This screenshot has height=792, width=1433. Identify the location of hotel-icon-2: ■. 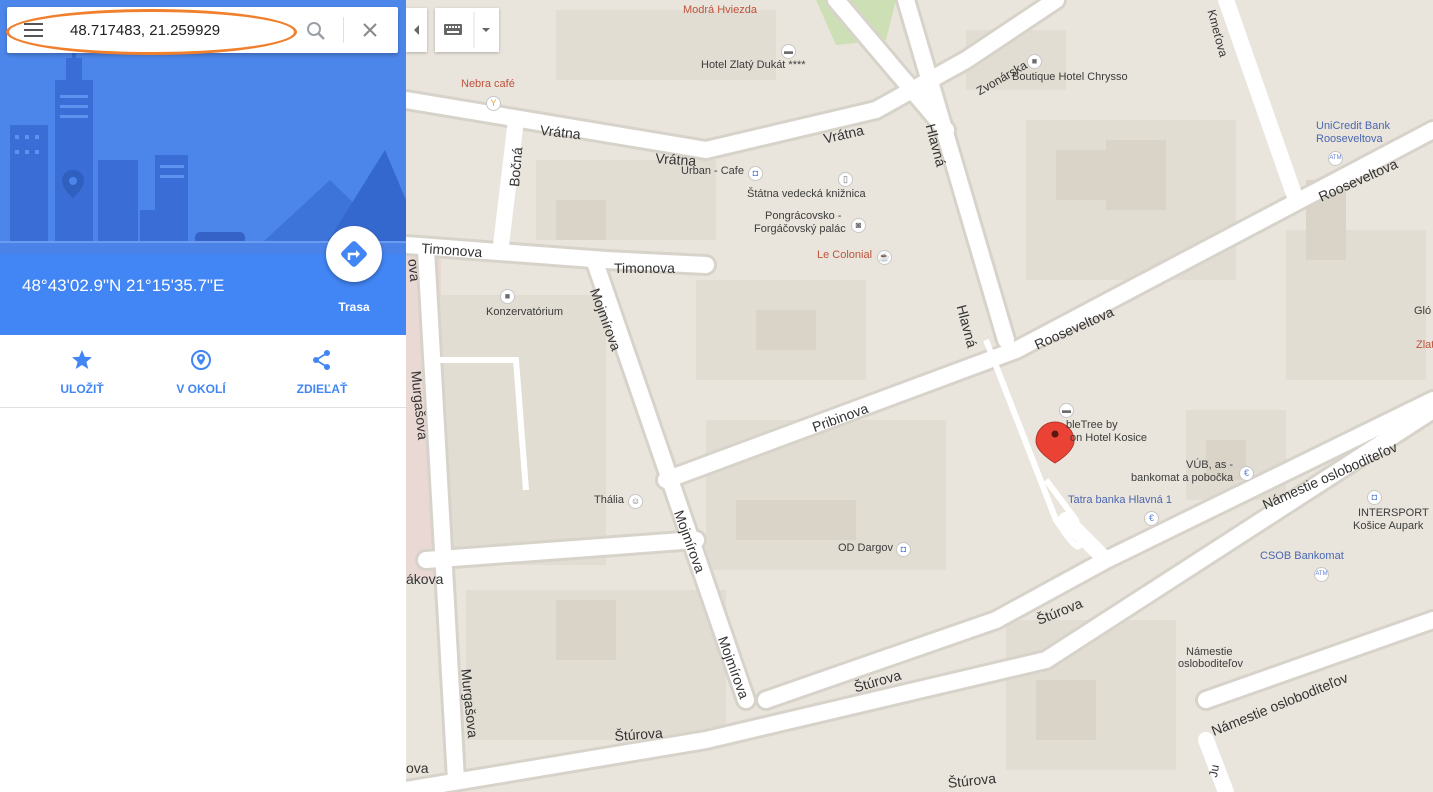
(1034, 61).